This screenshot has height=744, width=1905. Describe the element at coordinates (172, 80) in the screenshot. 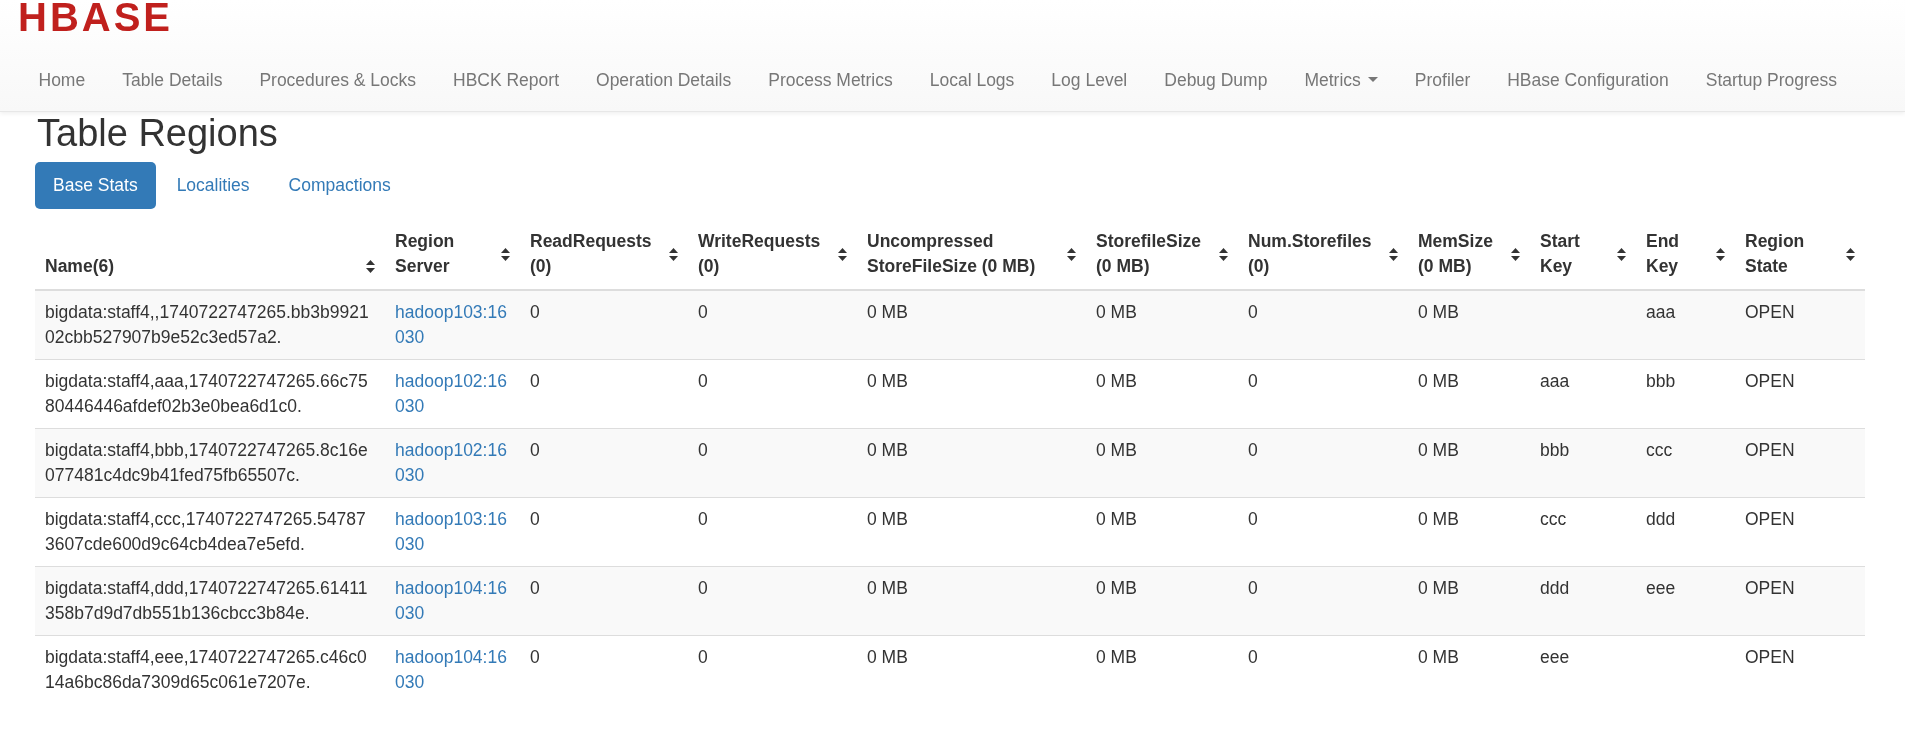

I see `nav-link: Table Details` at that location.